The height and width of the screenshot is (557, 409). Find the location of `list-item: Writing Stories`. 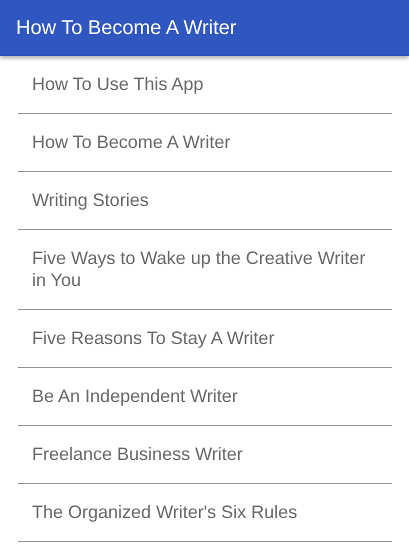

list-item: Writing Stories is located at coordinates (205, 201).